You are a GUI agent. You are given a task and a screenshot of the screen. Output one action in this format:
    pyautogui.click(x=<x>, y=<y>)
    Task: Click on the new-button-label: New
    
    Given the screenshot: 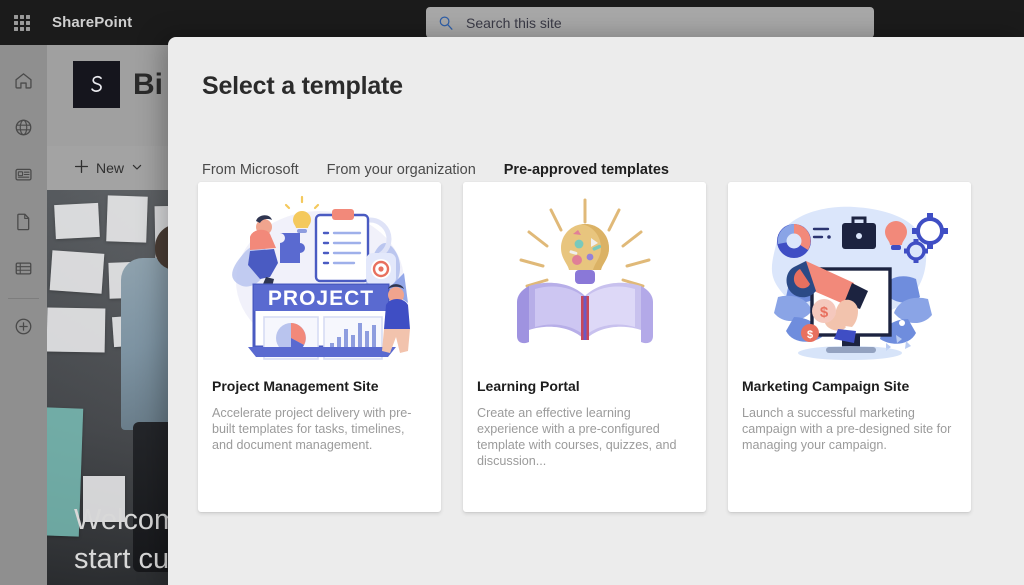 What is the action you would take?
    pyautogui.click(x=110, y=168)
    